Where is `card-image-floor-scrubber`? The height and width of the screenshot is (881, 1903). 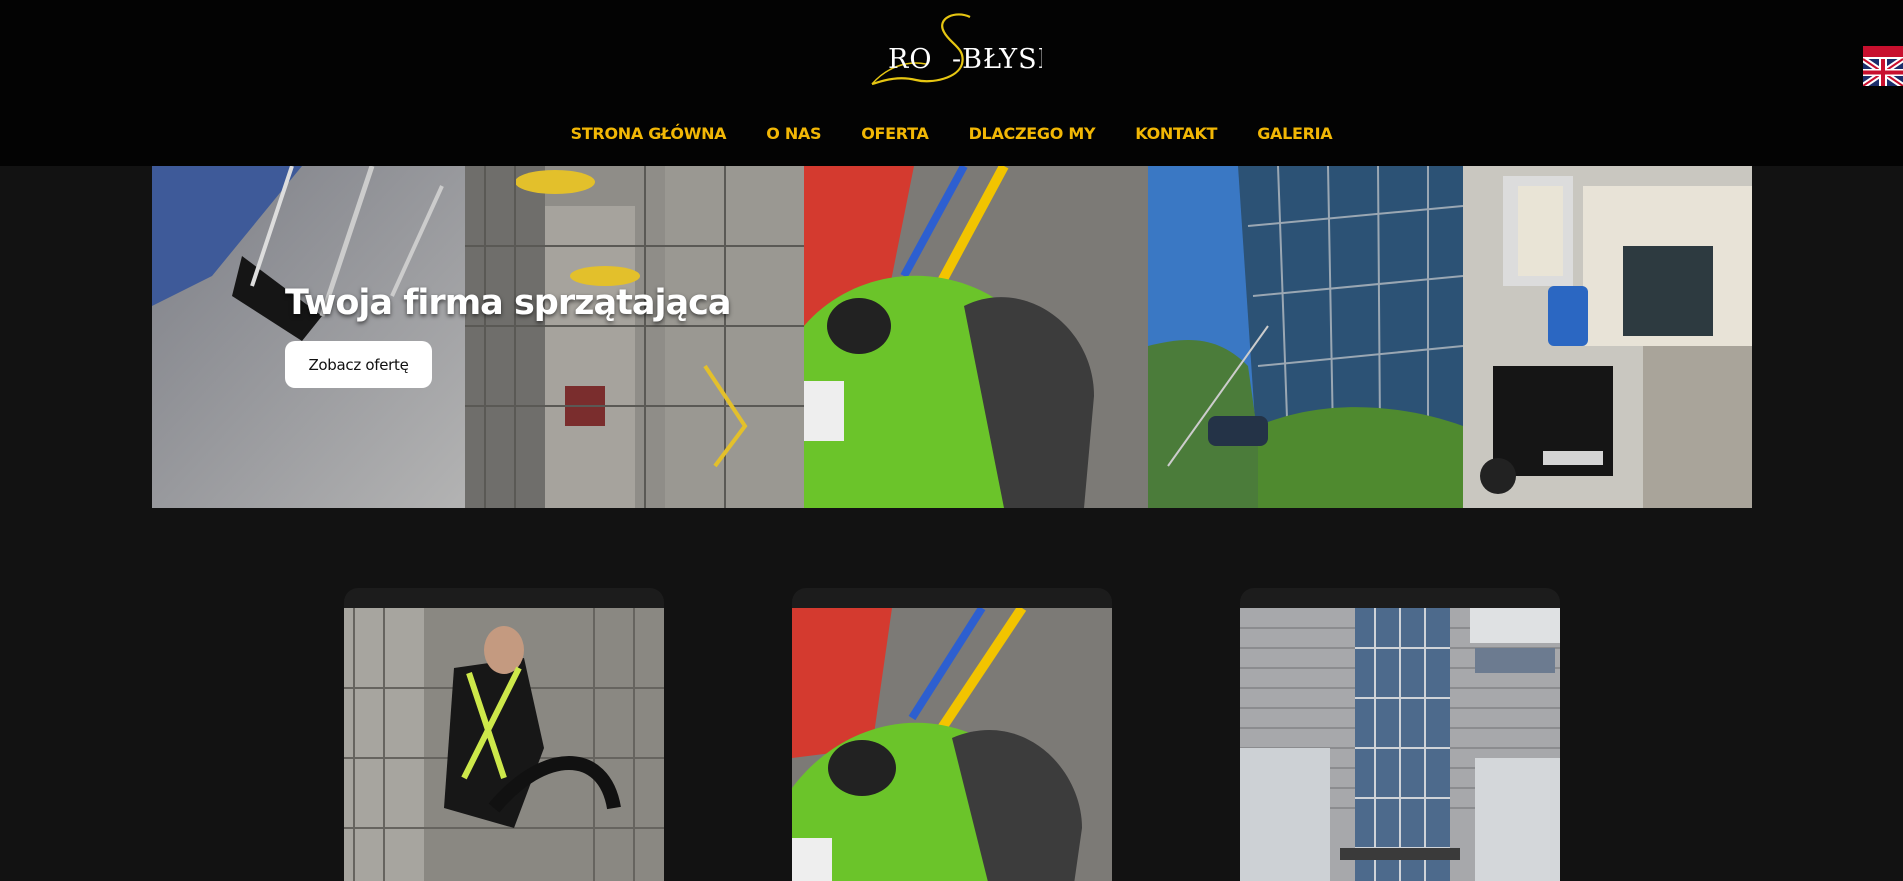
card-image-floor-scrubber is located at coordinates (952, 744).